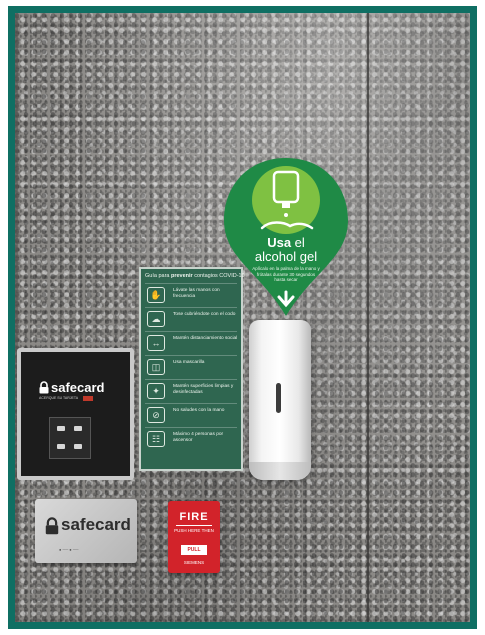  Describe the element at coordinates (280, 471) in the screenshot. I see `dispenser-push-base` at that location.